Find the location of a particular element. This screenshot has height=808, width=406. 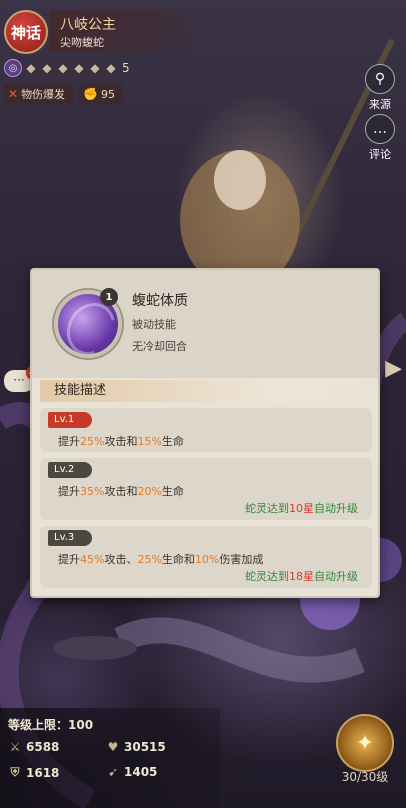

hero-subtitle: 尖吻蝮蛇 is located at coordinates (82, 42).